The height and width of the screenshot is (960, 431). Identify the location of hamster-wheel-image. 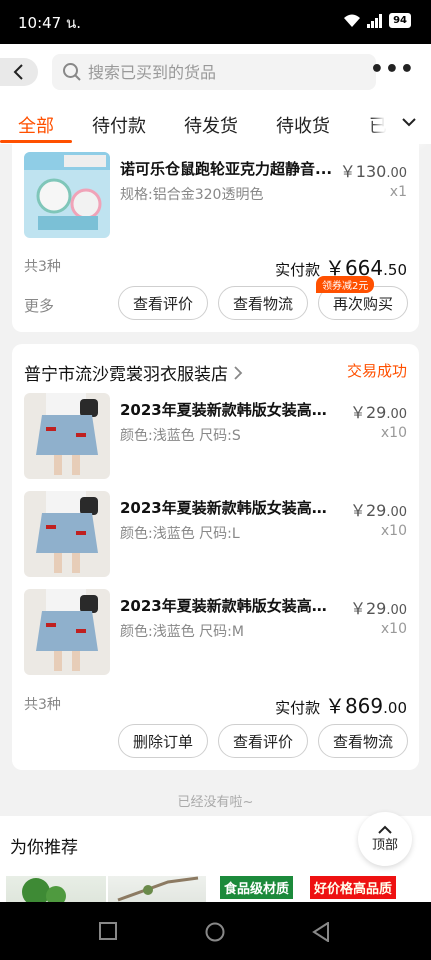
(67, 195).